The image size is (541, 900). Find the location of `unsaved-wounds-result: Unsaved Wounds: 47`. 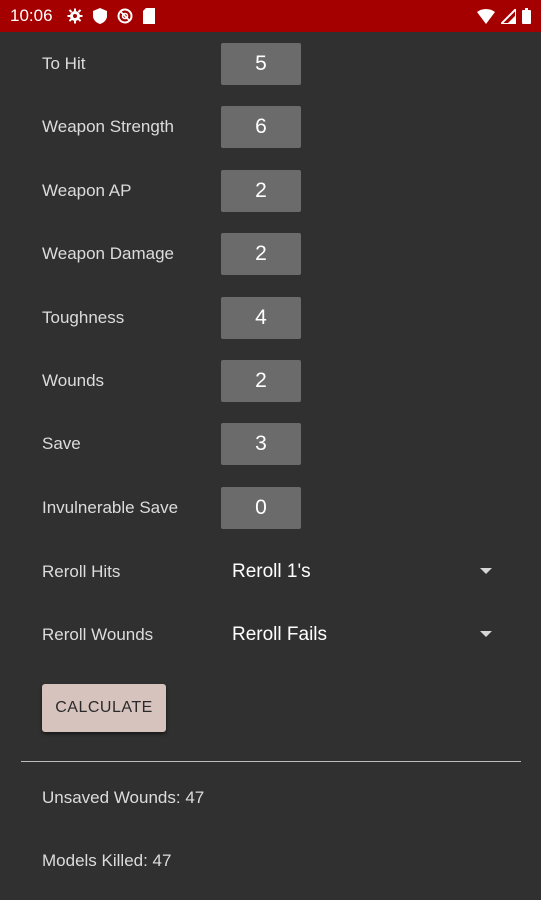

unsaved-wounds-result: Unsaved Wounds: 47 is located at coordinates (123, 797).